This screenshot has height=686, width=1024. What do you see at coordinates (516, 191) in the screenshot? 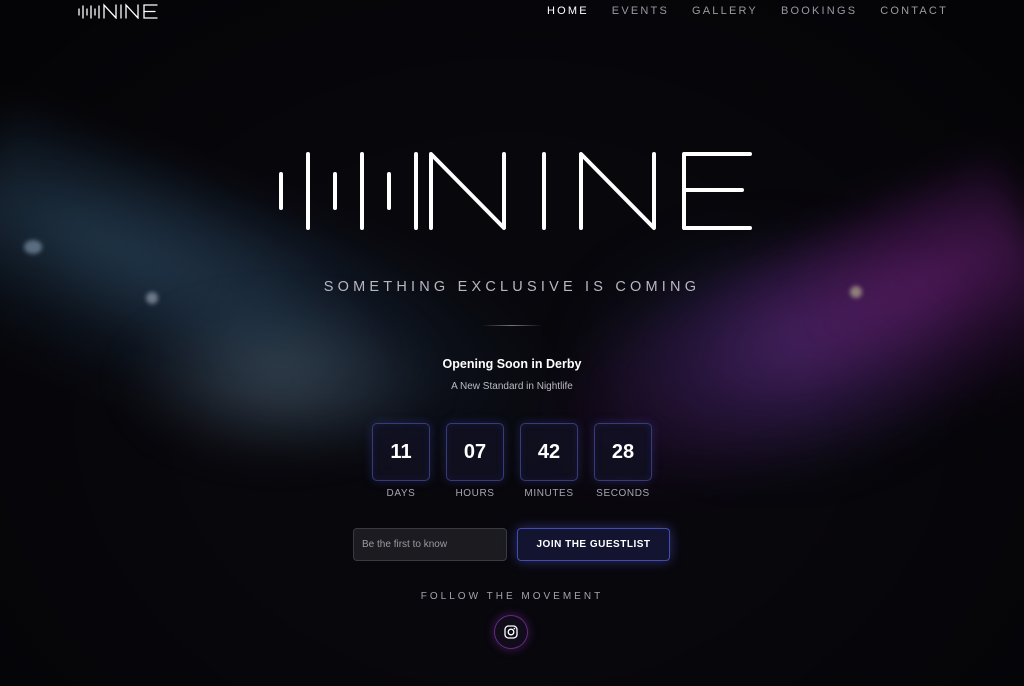
I see `hero-logo` at bounding box center [516, 191].